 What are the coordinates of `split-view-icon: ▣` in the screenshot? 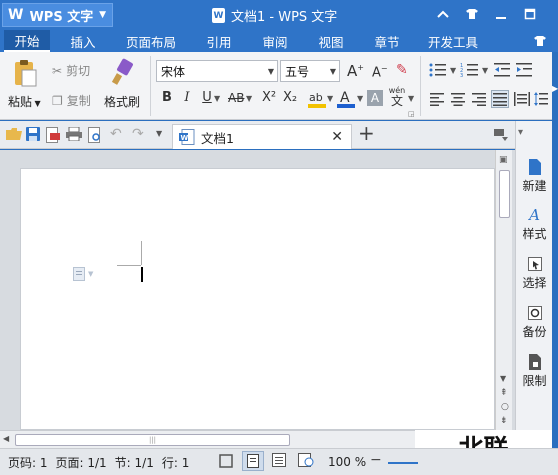 It's located at (503, 160).